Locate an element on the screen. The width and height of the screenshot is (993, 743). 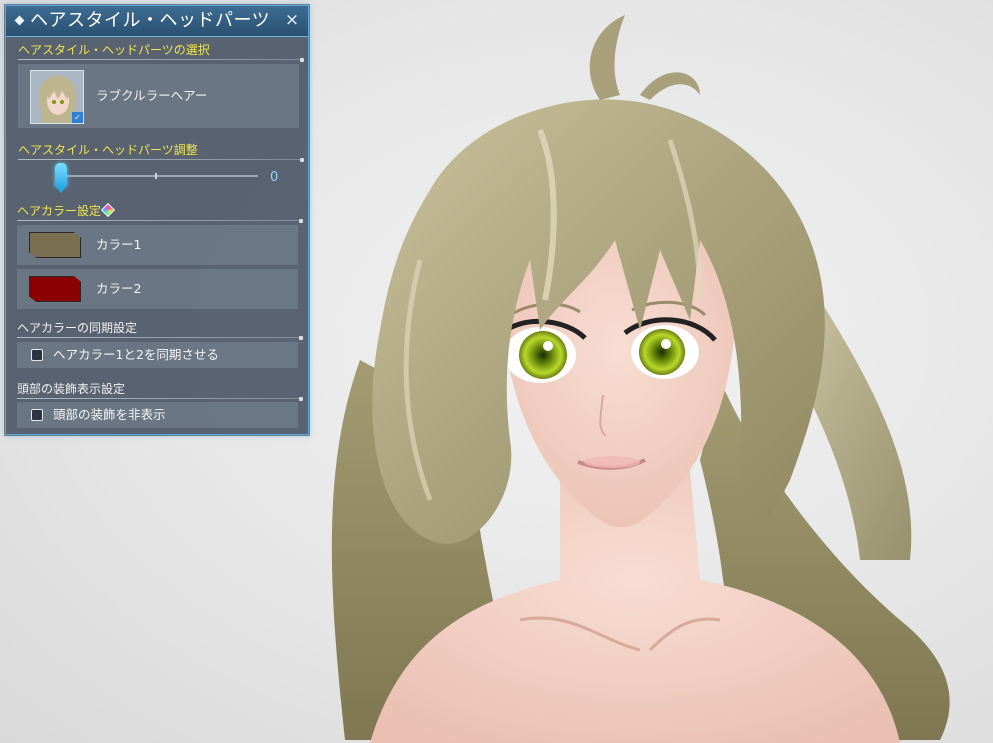
badge-icon: ✓ is located at coordinates (77, 117).